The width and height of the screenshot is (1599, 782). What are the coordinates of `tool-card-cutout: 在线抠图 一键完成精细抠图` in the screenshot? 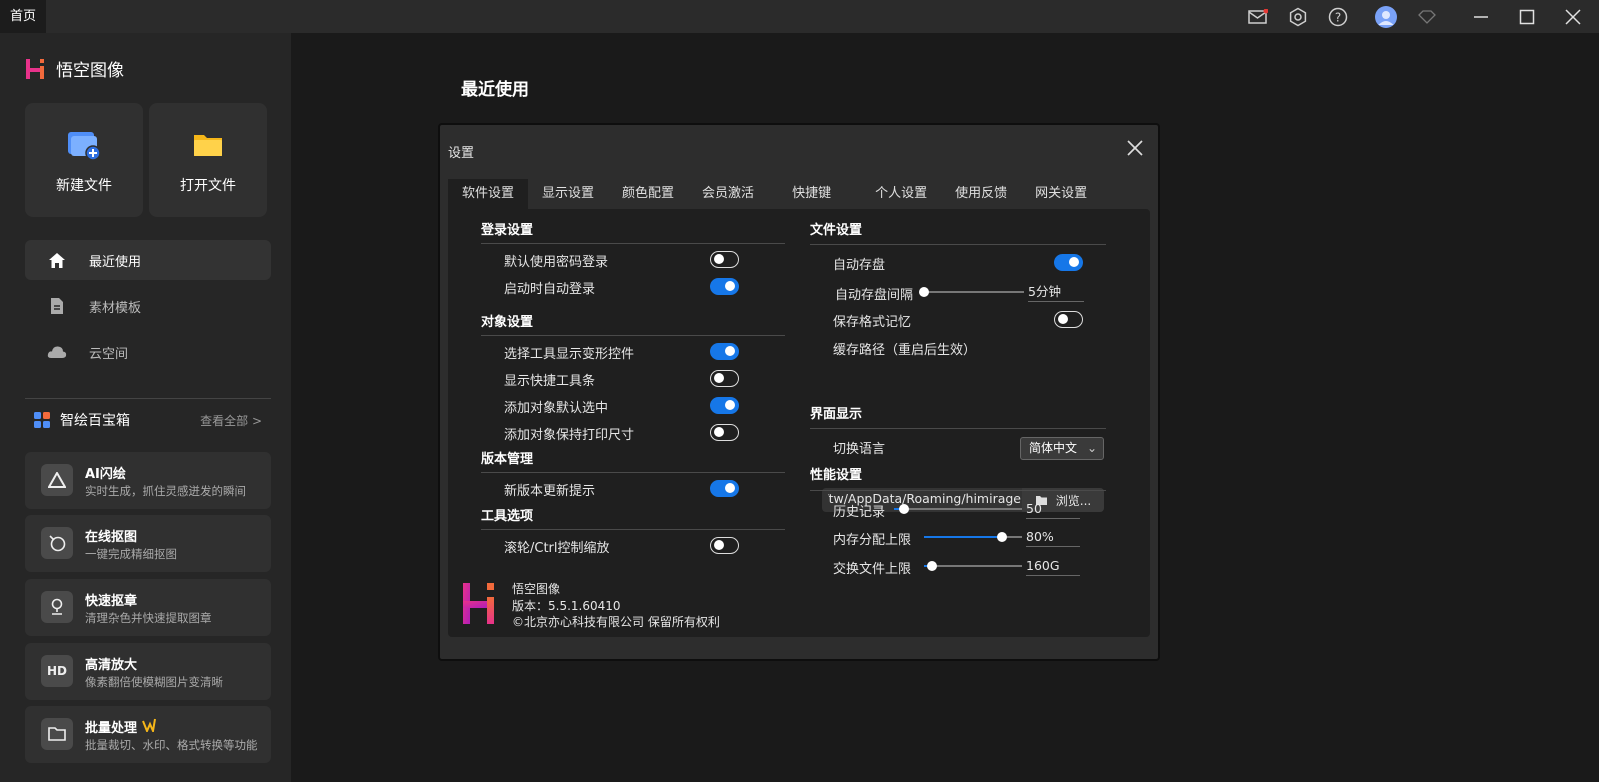 It's located at (148, 543).